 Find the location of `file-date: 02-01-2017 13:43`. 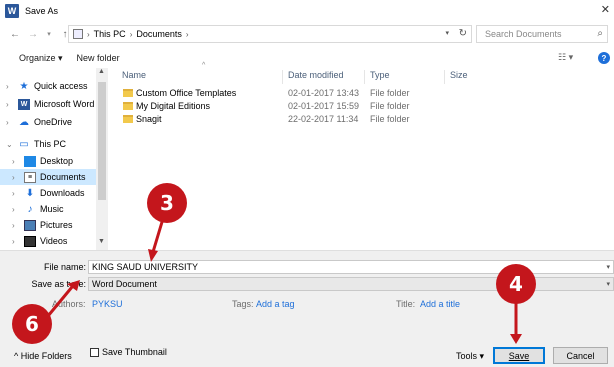

file-date: 02-01-2017 13:43 is located at coordinates (324, 93).